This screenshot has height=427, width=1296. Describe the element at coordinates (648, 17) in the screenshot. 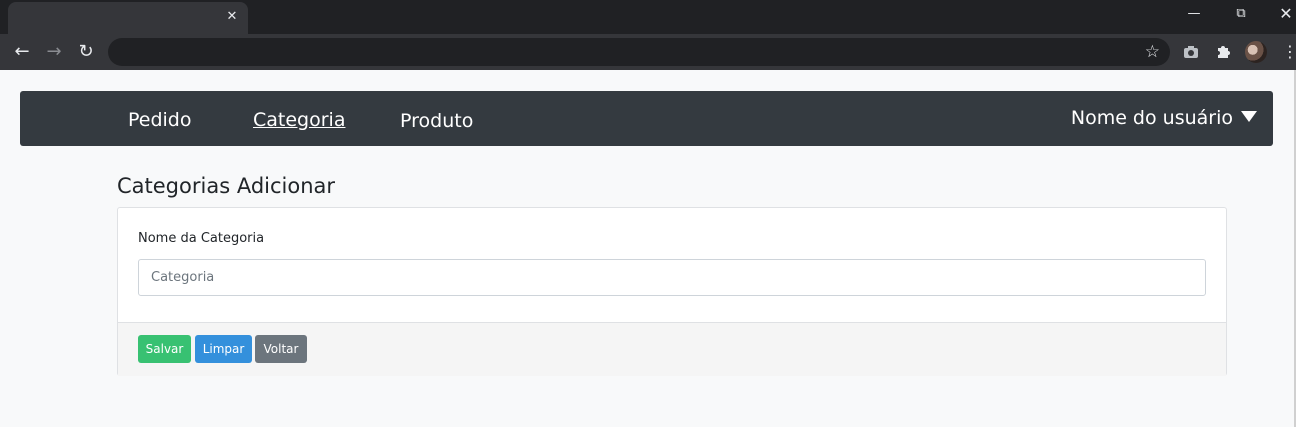

I see `browser-tabstrip: ✕ — ⧉ ✕` at that location.